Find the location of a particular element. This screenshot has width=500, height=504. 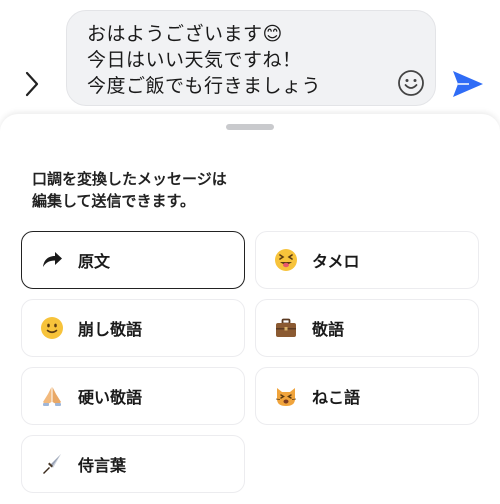

message-text: おはようございます😊 今日はいい天気ですね！ 今度ご飯でも行きましょう is located at coordinates (204, 60).